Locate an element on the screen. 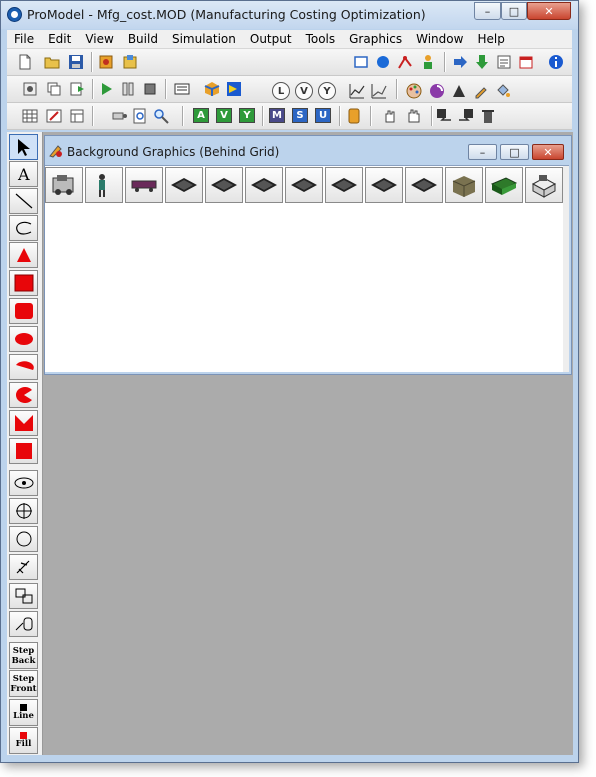 This screenshot has height=777, width=596. menu-window: Window is located at coordinates (439, 39).